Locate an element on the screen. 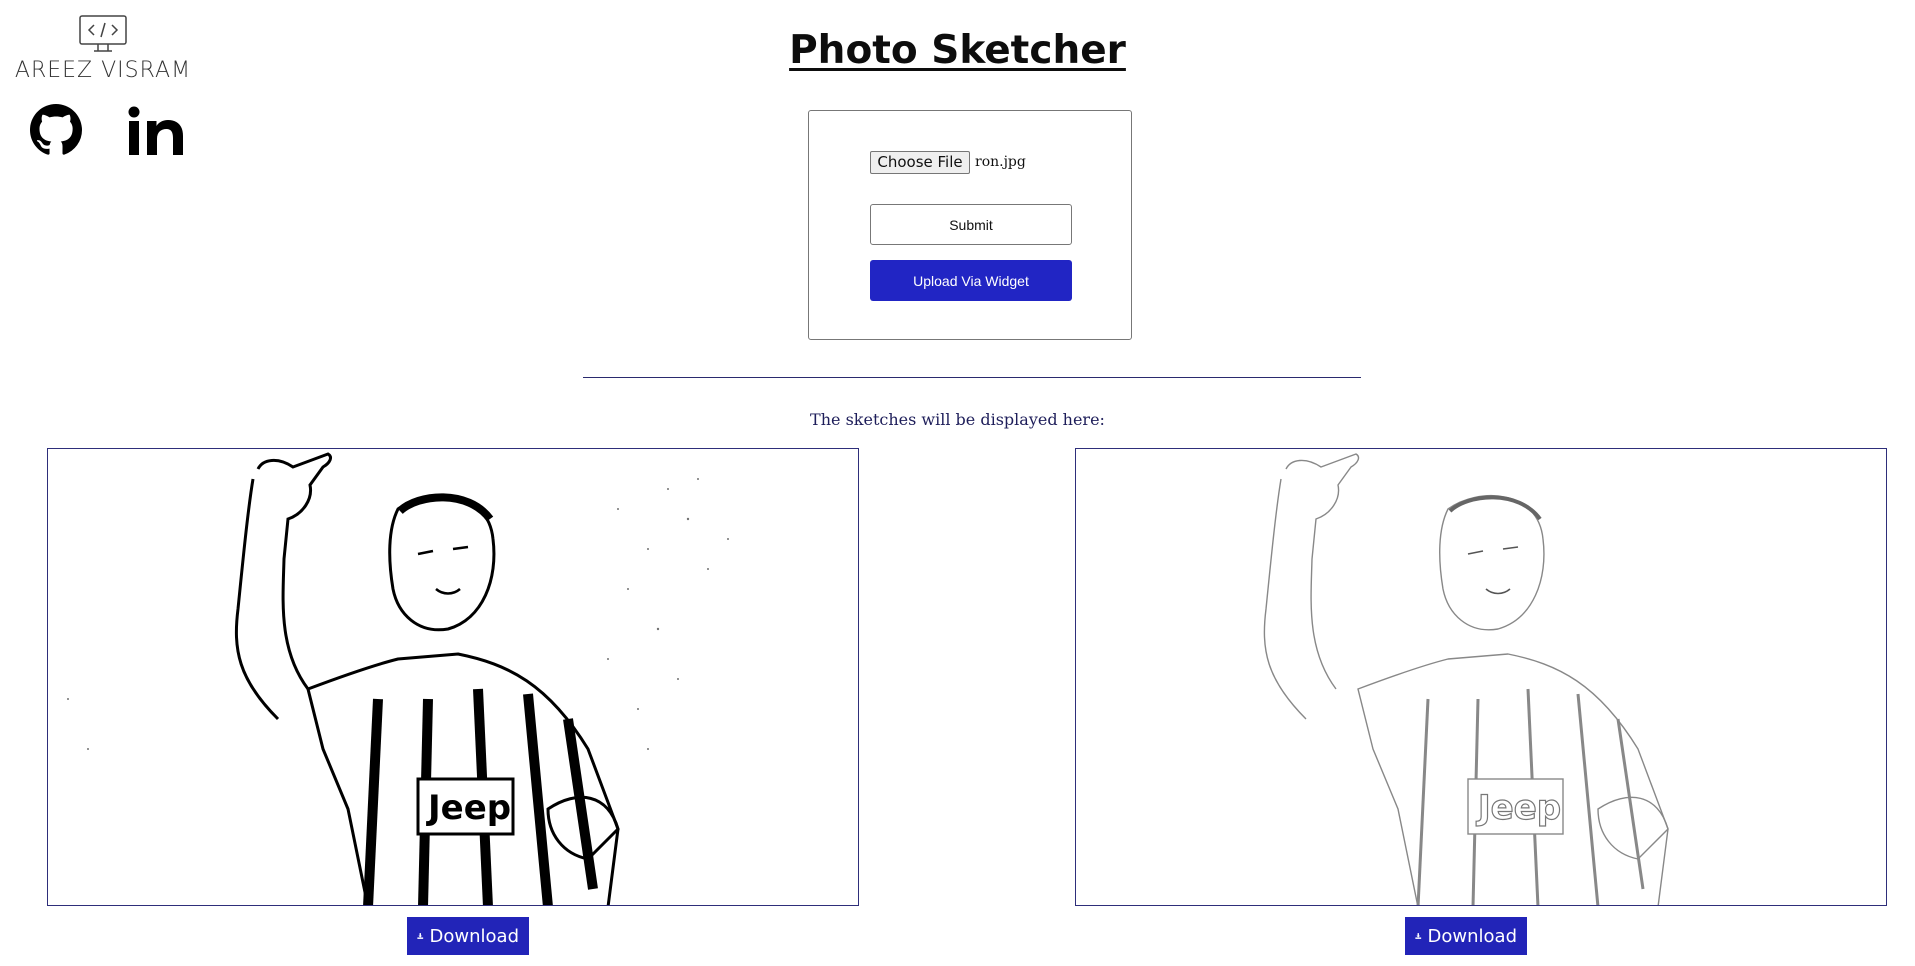  download-dark-button: Download is located at coordinates (468, 936).